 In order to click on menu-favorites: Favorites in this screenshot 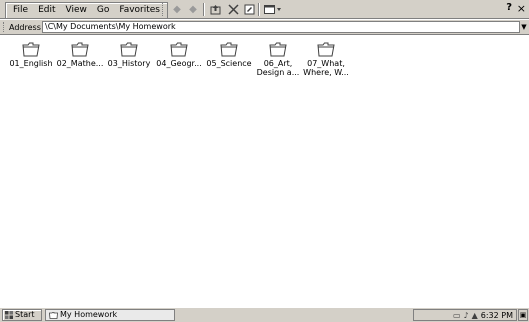, I will do `click(139, 10)`.